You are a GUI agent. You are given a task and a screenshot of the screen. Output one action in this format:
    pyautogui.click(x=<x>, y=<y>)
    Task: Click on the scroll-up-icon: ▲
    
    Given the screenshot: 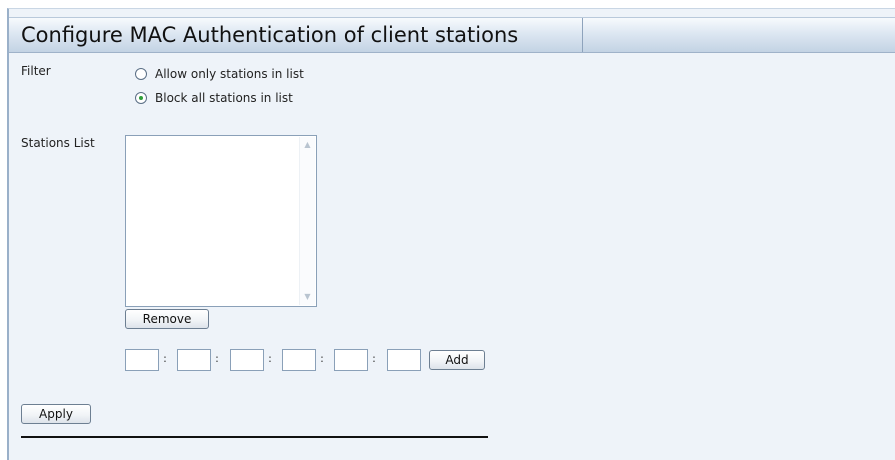 What is the action you would take?
    pyautogui.click(x=307, y=145)
    